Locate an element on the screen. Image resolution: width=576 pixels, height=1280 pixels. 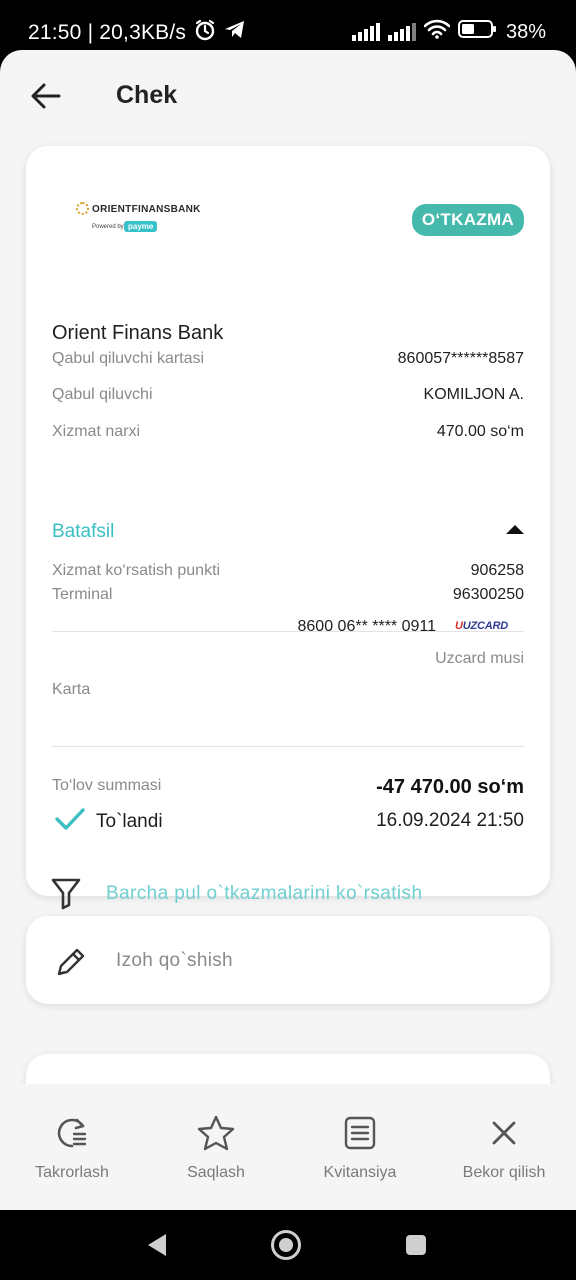
card-name: Uzcard musi is located at coordinates (479, 658).